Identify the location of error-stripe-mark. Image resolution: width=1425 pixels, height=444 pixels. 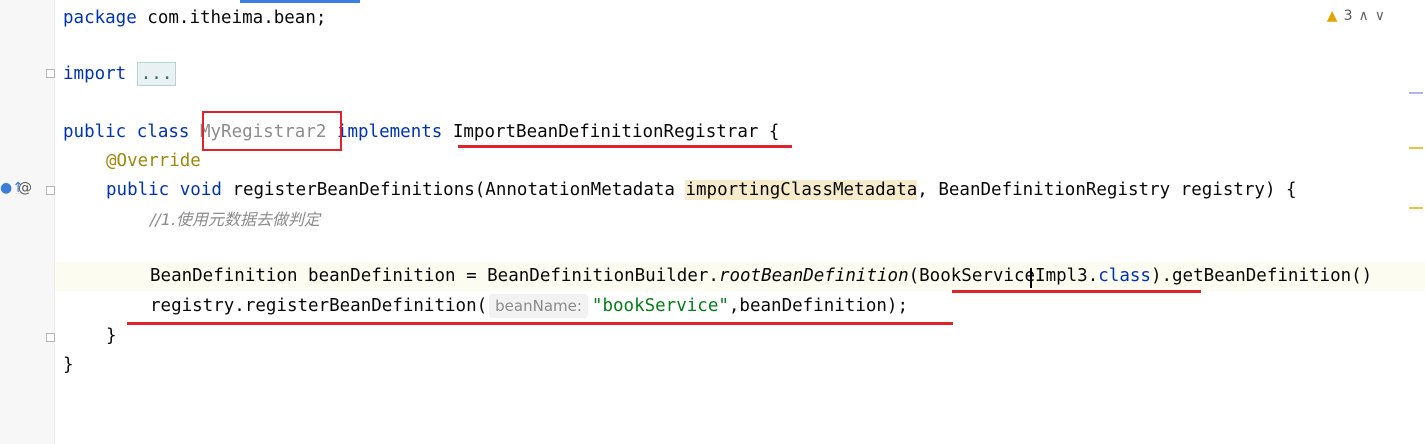
(1416, 93).